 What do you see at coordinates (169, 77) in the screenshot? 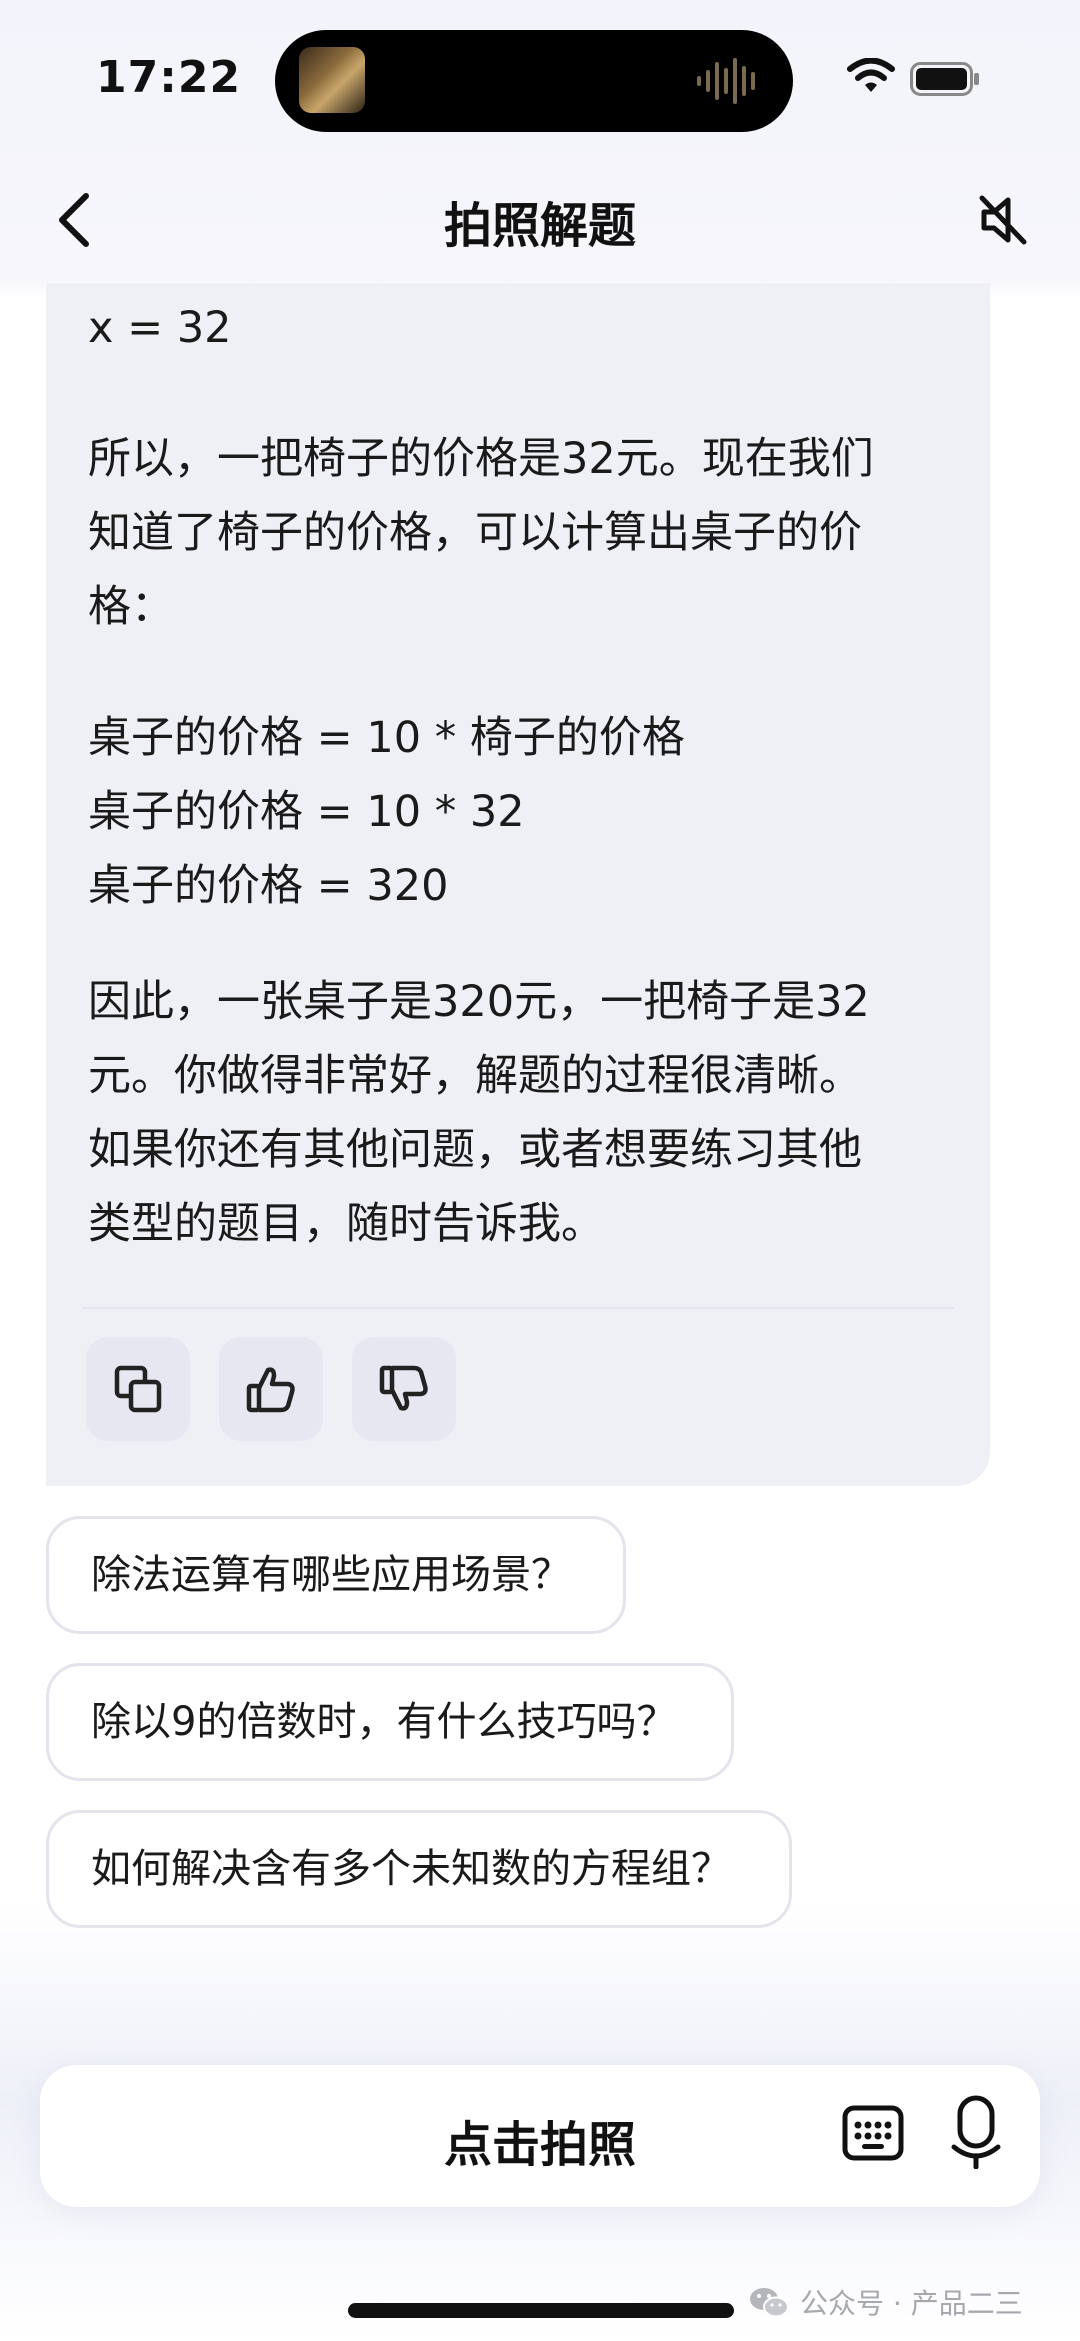
I see `status-time: 17:22` at bounding box center [169, 77].